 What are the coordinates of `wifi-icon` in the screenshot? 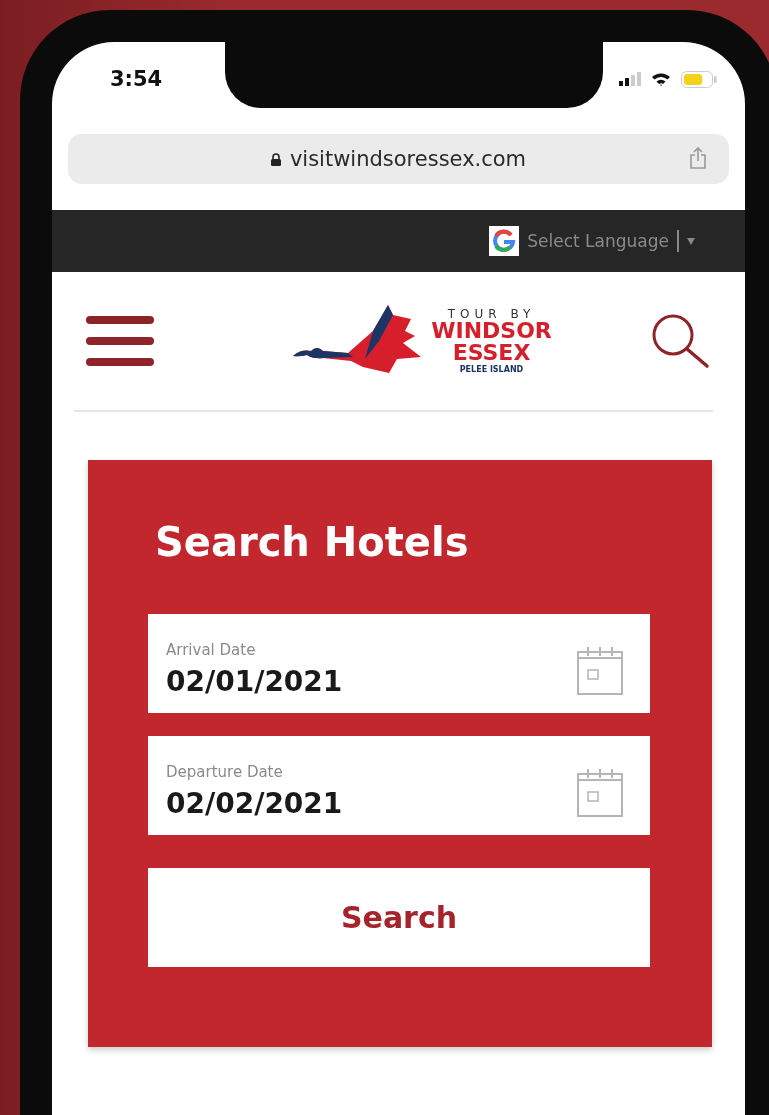 It's located at (661, 79).